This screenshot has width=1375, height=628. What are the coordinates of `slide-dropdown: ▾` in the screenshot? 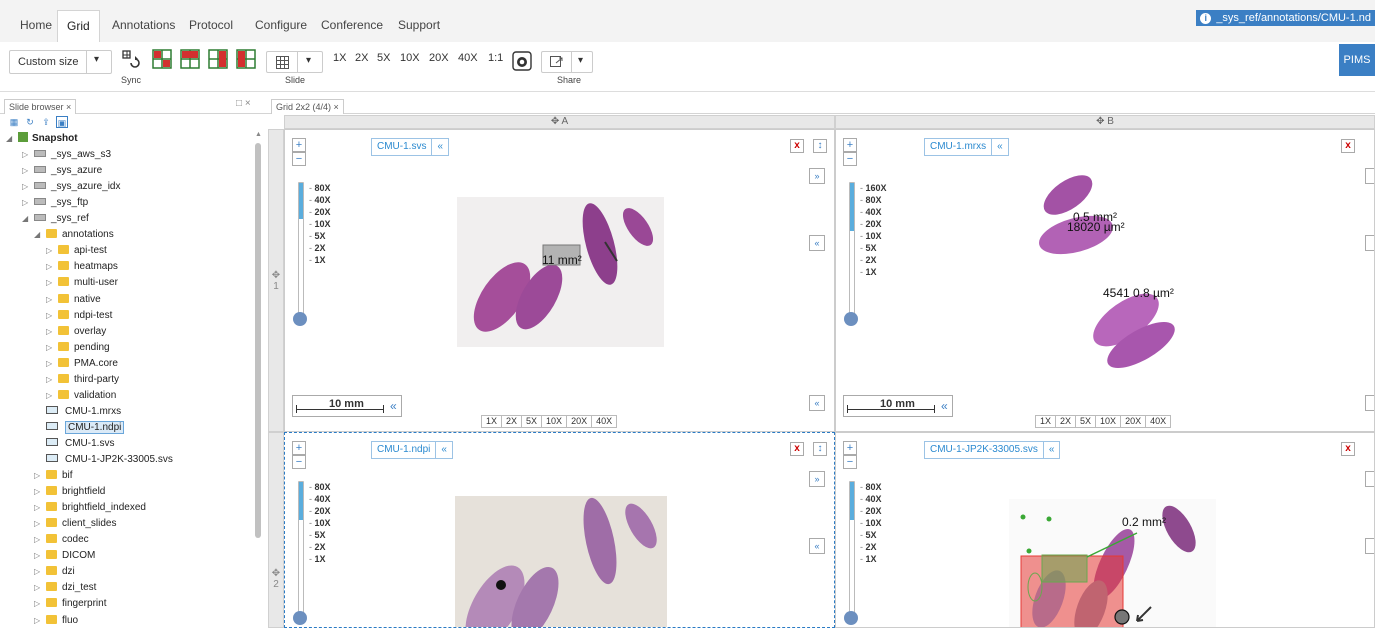 It's located at (294, 62).